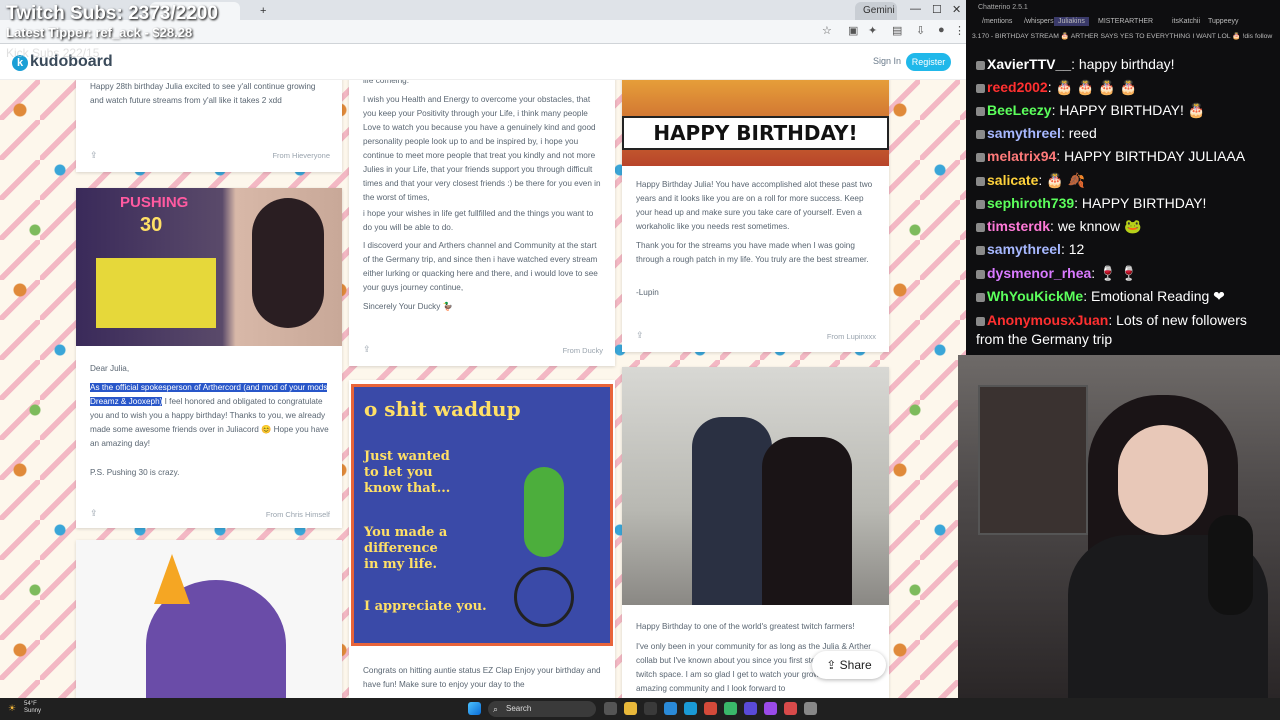 The width and height of the screenshot is (1280, 720). Describe the element at coordinates (1039, 21) in the screenshot. I see `chat-tab: /whispers` at that location.